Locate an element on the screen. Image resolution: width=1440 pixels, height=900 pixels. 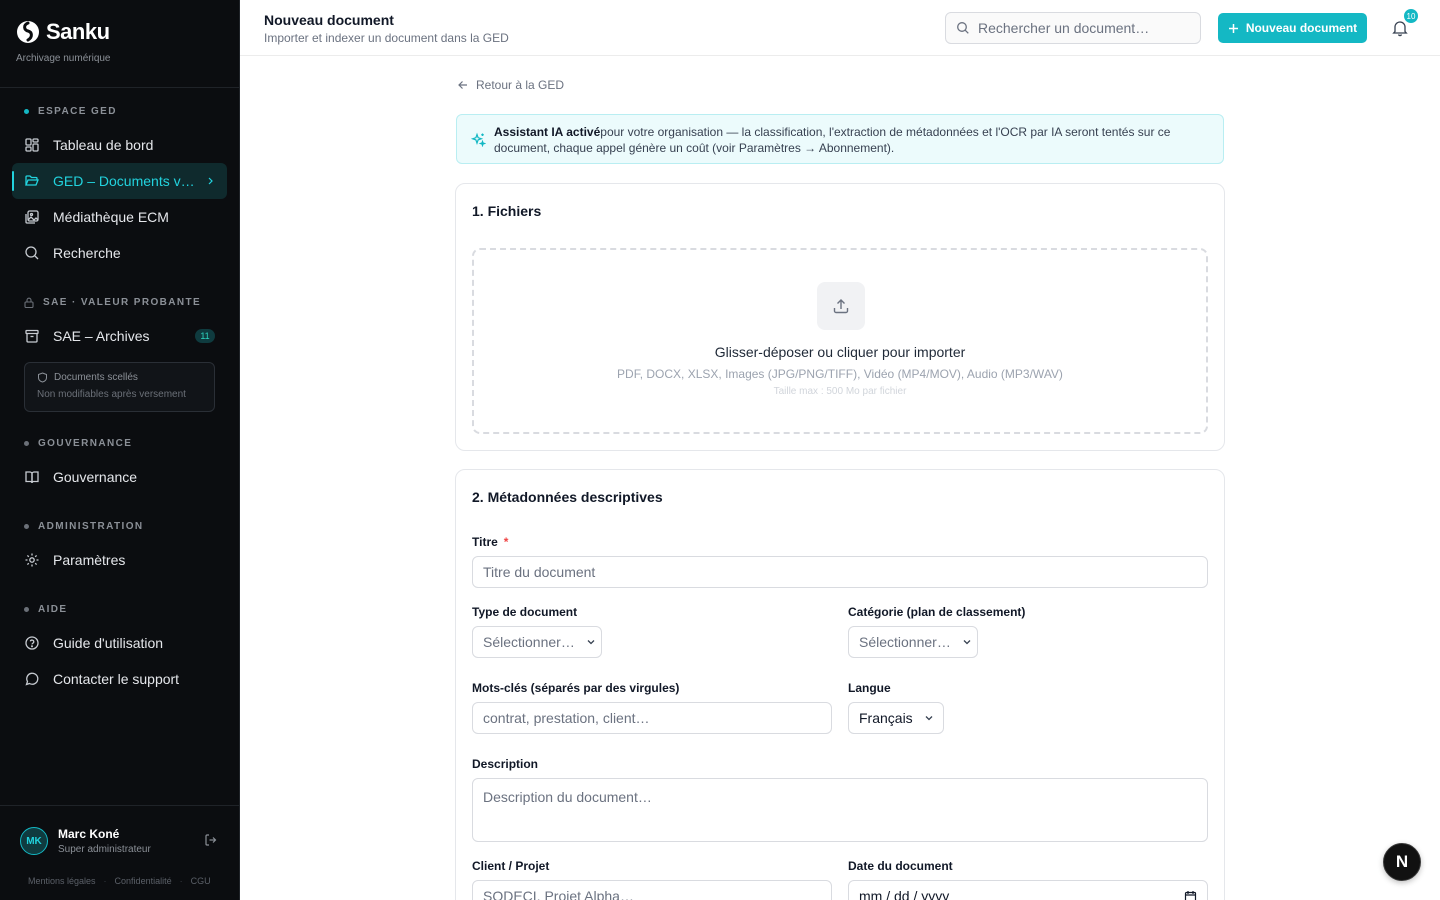
section-label-sae: SAE · VALEUR PROBANTE is located at coordinates (112, 302).